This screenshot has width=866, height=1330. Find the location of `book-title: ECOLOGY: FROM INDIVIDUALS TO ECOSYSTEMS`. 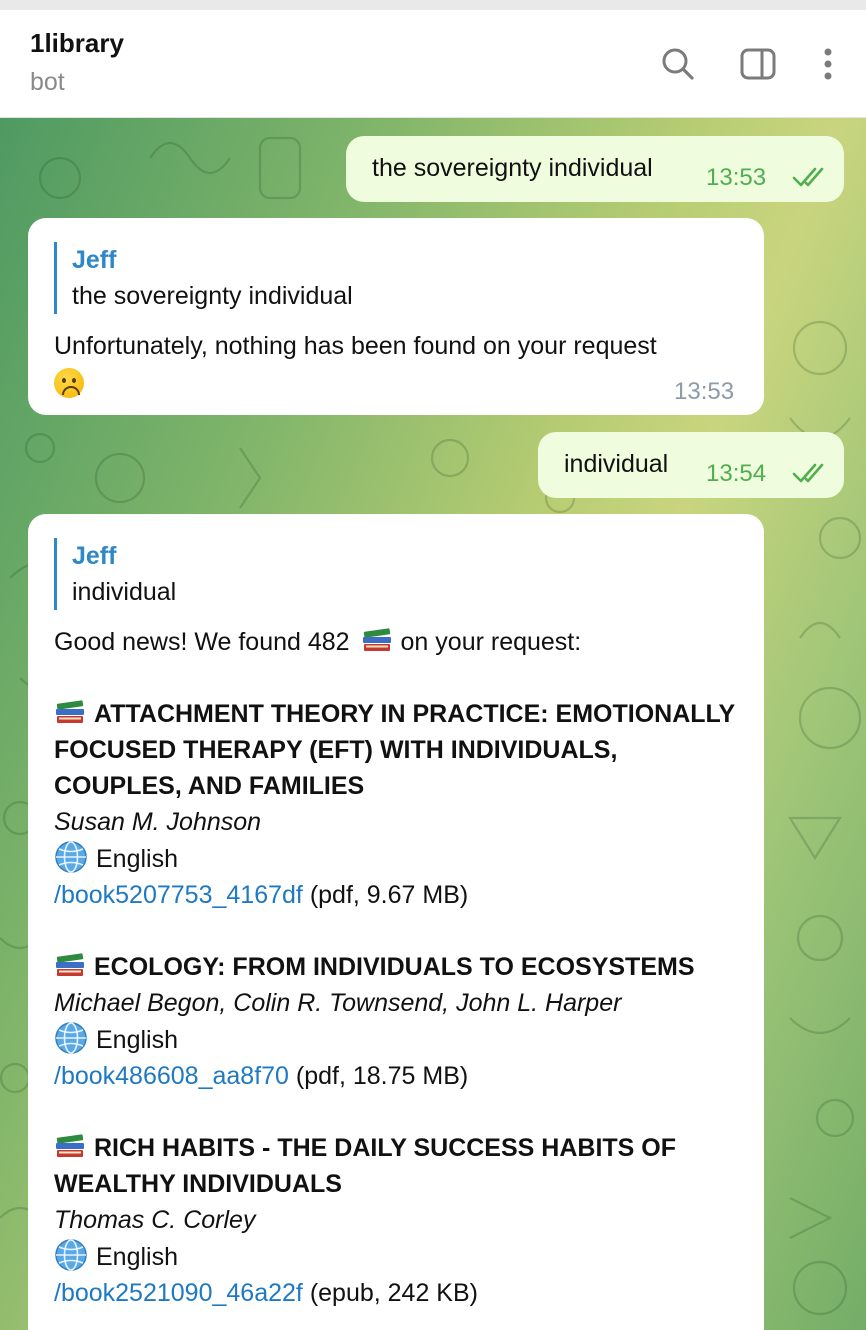

book-title: ECOLOGY: FROM INDIVIDUALS TO ECOSYSTEMS is located at coordinates (394, 967).